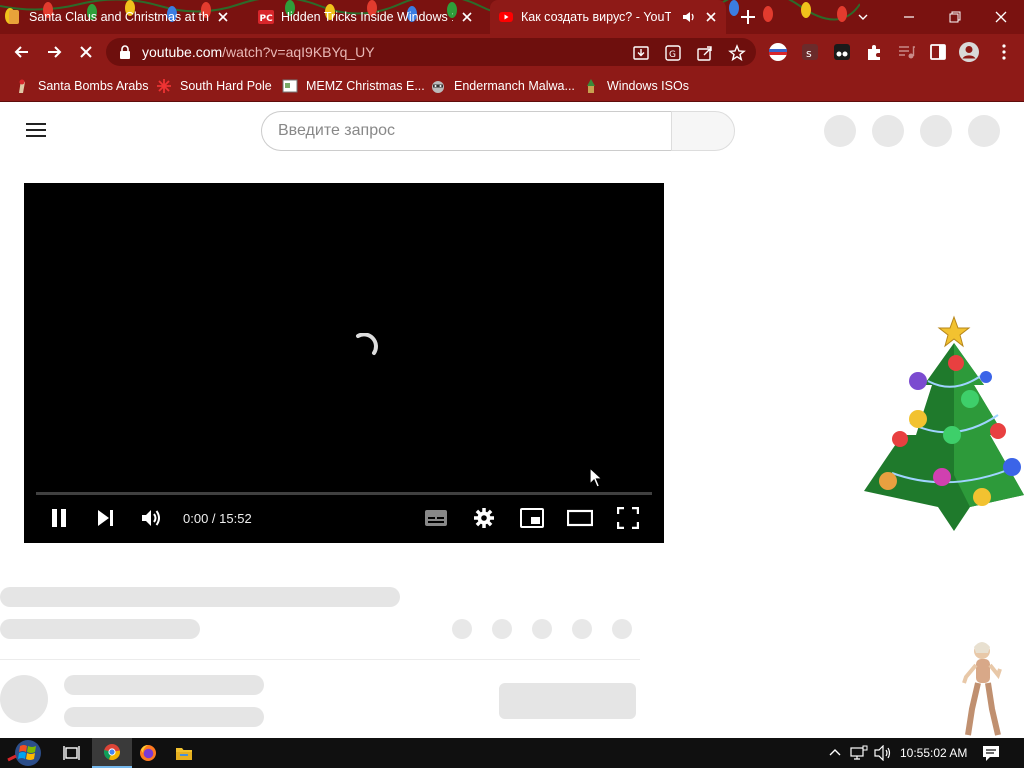 This screenshot has height=768, width=1024. I want to click on s-extension-icon: s, so click(810, 52).